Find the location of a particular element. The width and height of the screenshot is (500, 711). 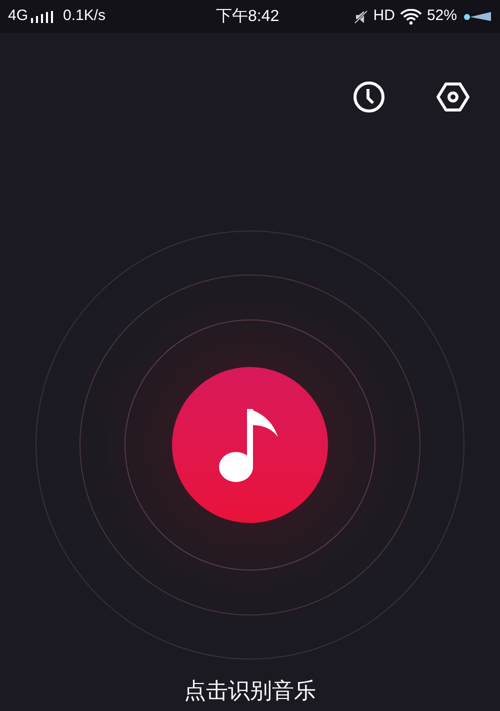

settings-icon is located at coordinates (453, 97).